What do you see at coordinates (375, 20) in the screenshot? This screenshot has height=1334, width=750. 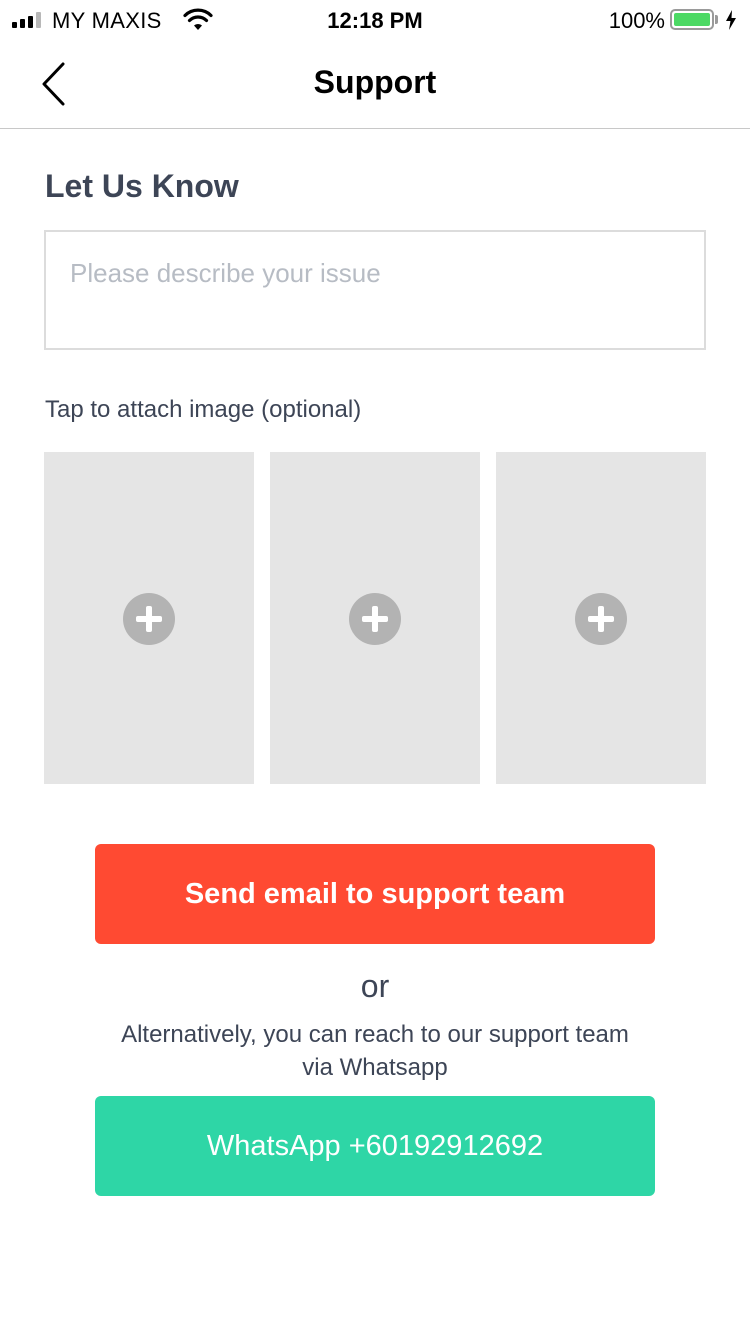 I see `status-bar: MY MAXIS 12:18 PM 100%` at bounding box center [375, 20].